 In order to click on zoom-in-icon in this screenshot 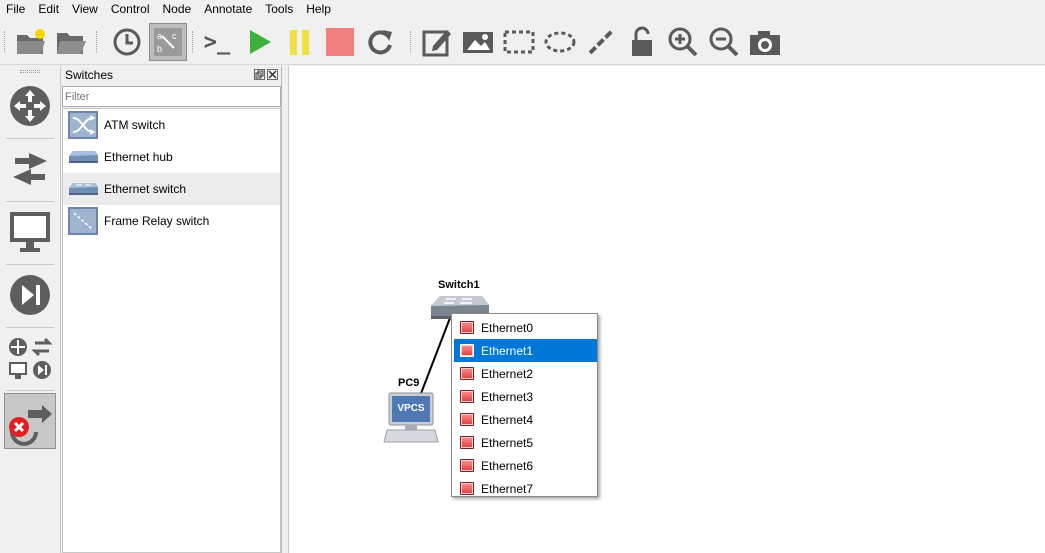, I will do `click(683, 42)`.